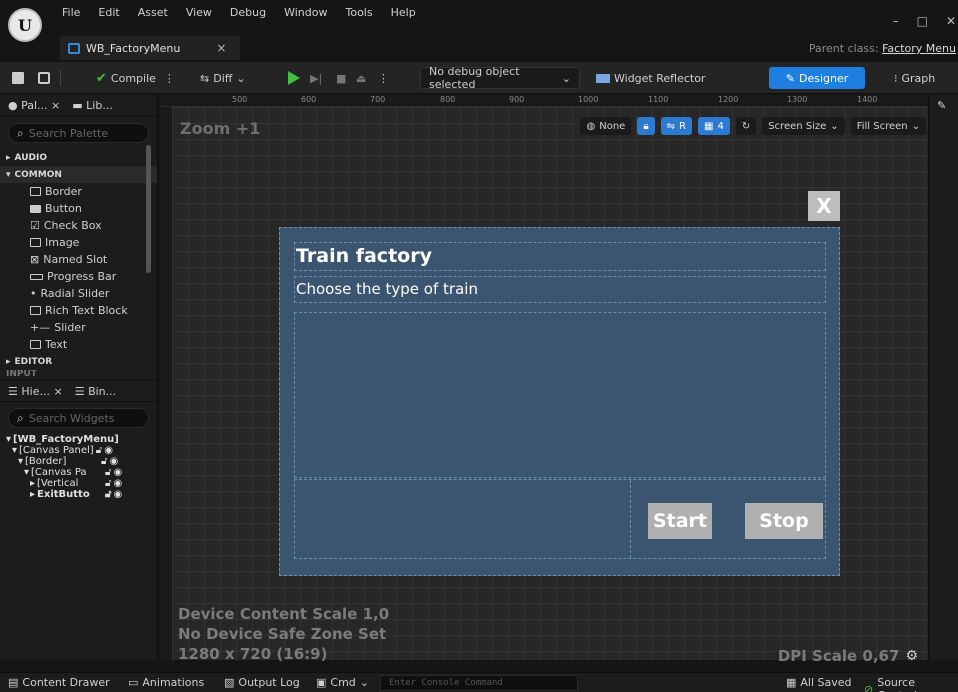  Describe the element at coordinates (941, 105) in the screenshot. I see `pencil-icon: ✎` at that location.